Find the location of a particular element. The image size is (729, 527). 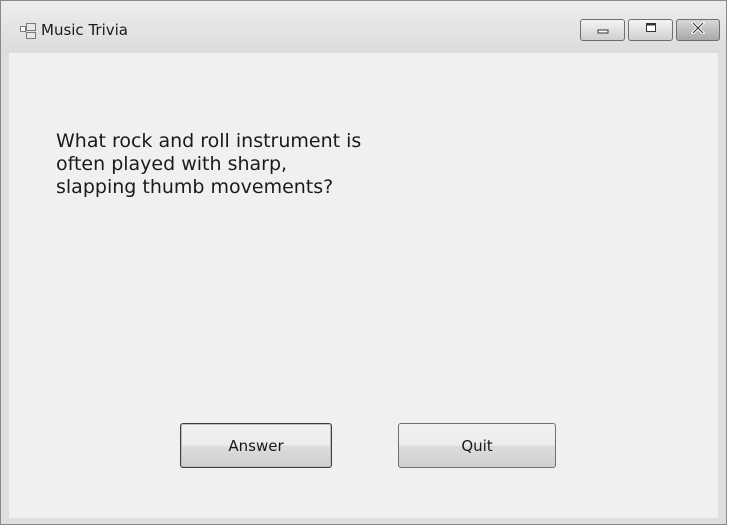

app-window-icon is located at coordinates (28, 31).